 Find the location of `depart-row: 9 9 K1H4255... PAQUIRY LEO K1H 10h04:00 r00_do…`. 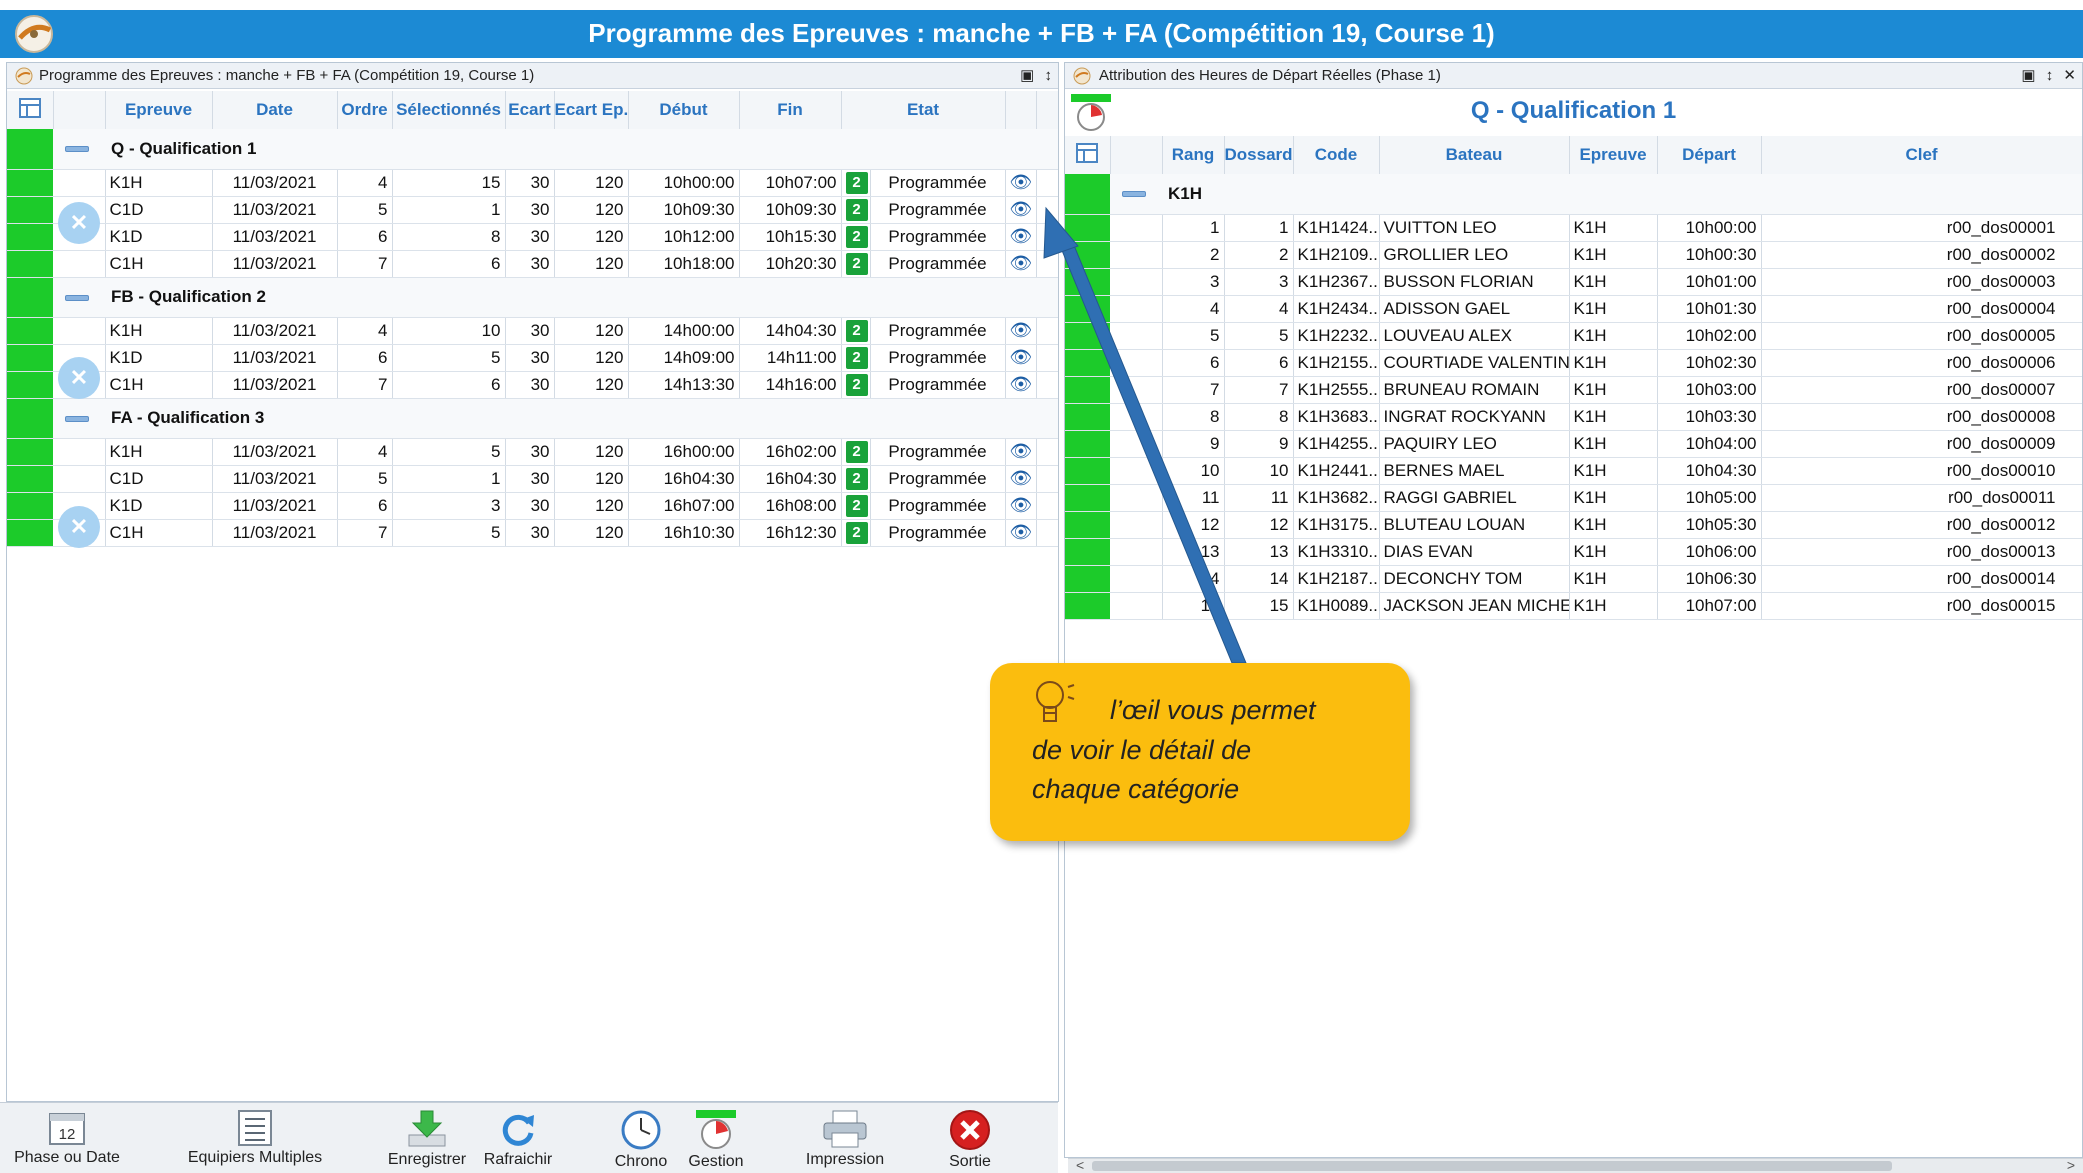

depart-row: 9 9 K1H4255... PAQUIRY LEO K1H 10h04:00 r00_do… is located at coordinates (1573, 444).